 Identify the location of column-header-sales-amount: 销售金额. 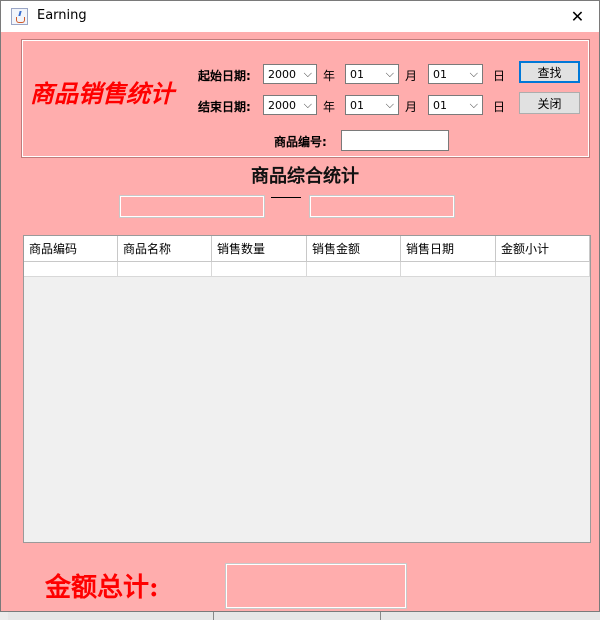
(354, 249).